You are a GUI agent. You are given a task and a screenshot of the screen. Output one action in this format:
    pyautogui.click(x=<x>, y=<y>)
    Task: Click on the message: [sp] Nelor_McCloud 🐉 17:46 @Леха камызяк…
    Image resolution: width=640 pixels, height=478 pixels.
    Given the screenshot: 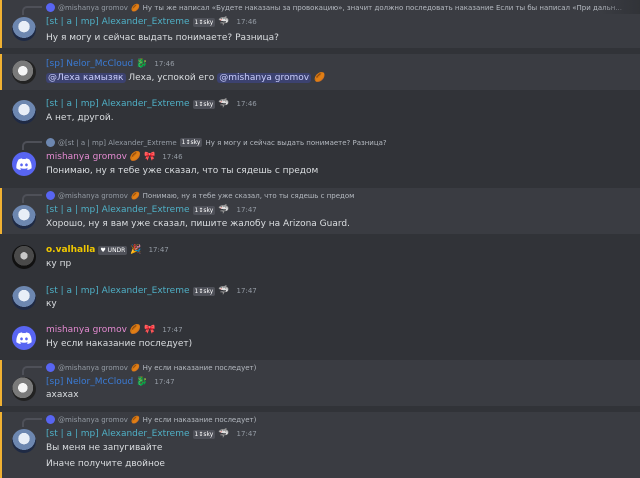 What is the action you would take?
    pyautogui.click(x=320, y=72)
    